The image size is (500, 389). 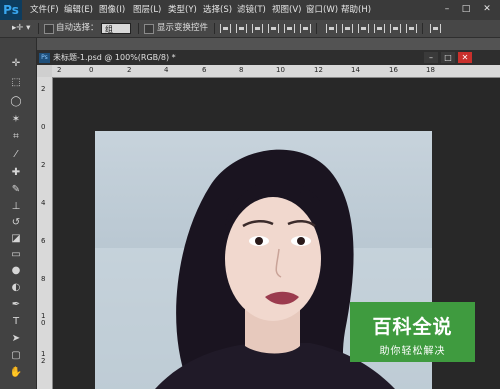 What do you see at coordinates (16, 255) in the screenshot?
I see `gradient-tool-icon: ▭` at bounding box center [16, 255].